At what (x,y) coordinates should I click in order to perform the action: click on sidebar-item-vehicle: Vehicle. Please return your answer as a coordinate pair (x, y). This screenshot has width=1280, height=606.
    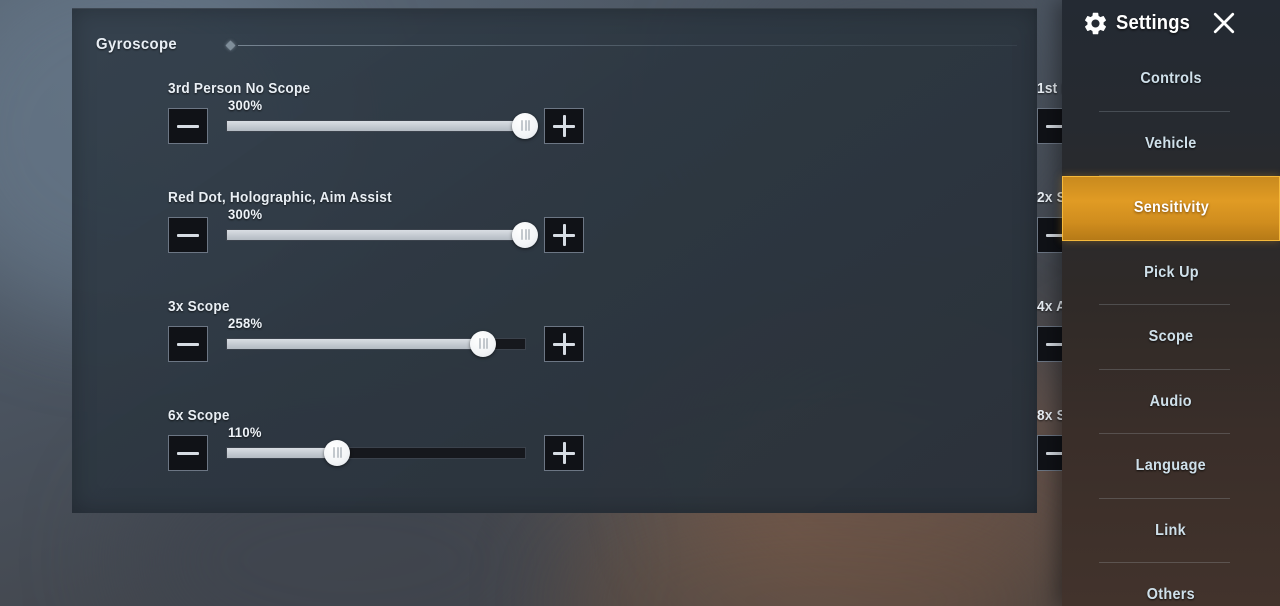
    Looking at the image, I should click on (1171, 144).